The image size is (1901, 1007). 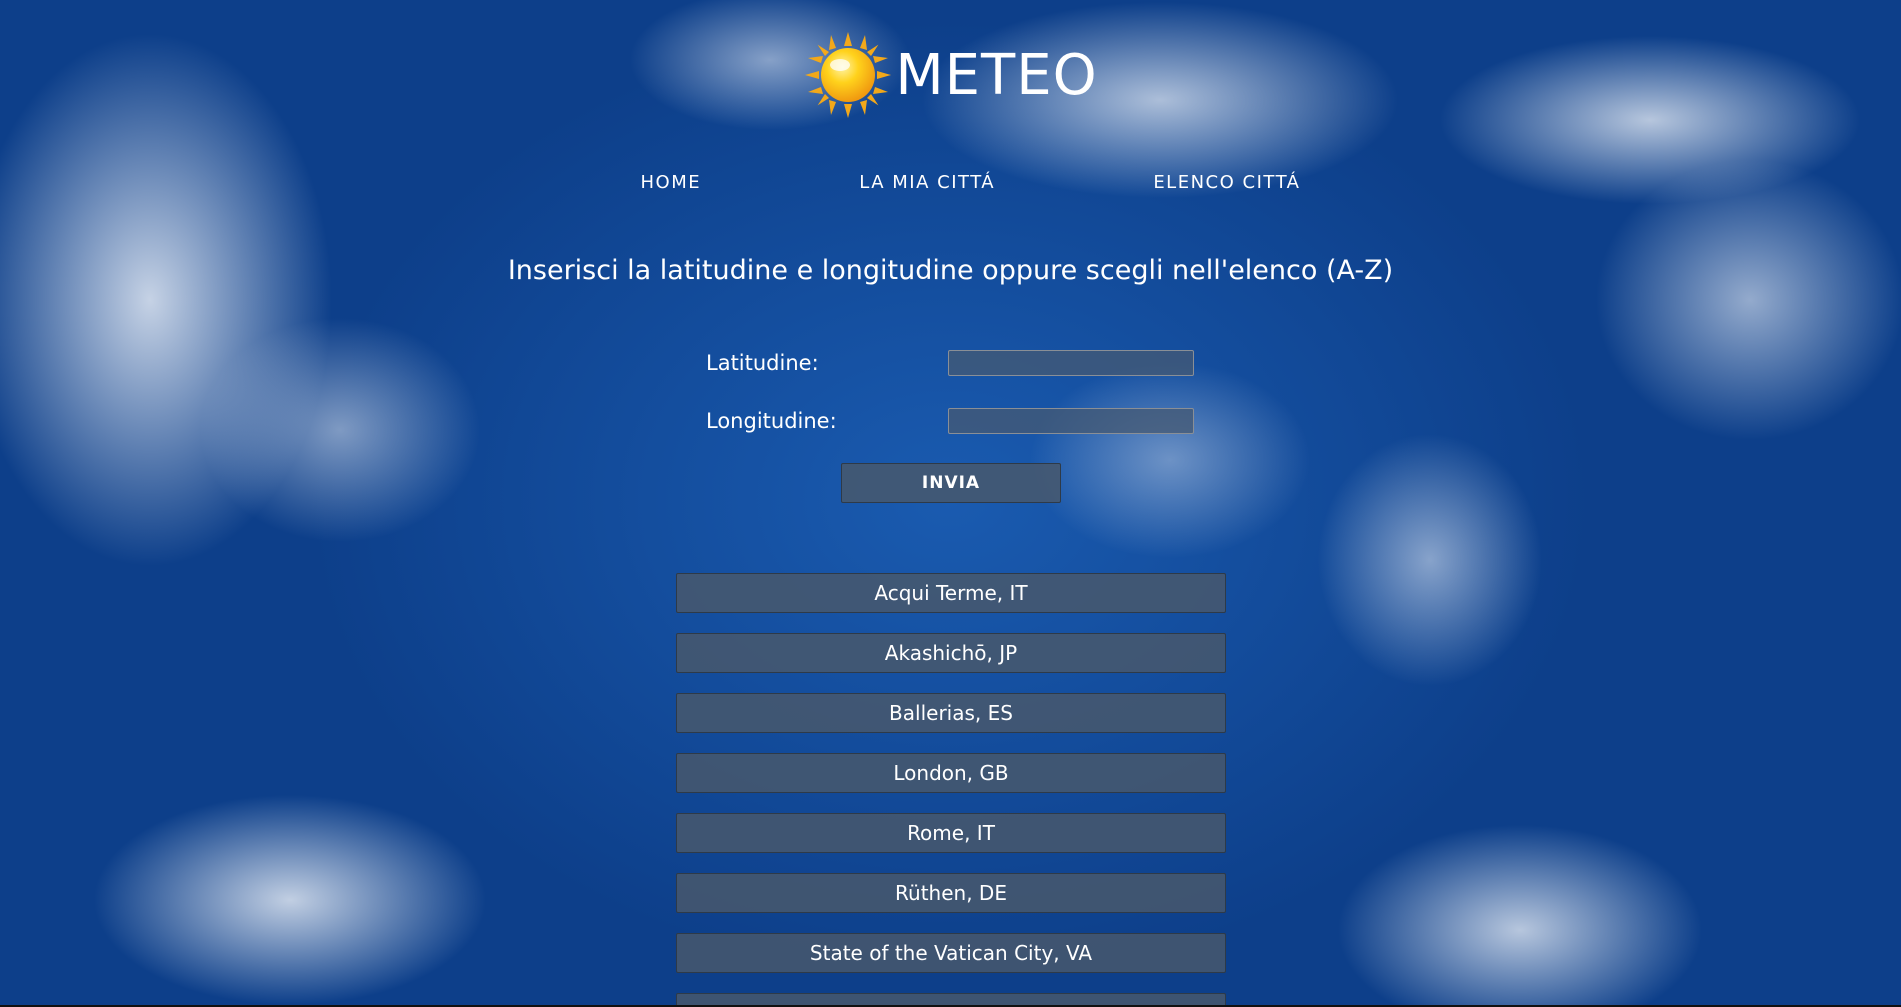 I want to click on latitude-row: Latitudine:, so click(x=951, y=363).